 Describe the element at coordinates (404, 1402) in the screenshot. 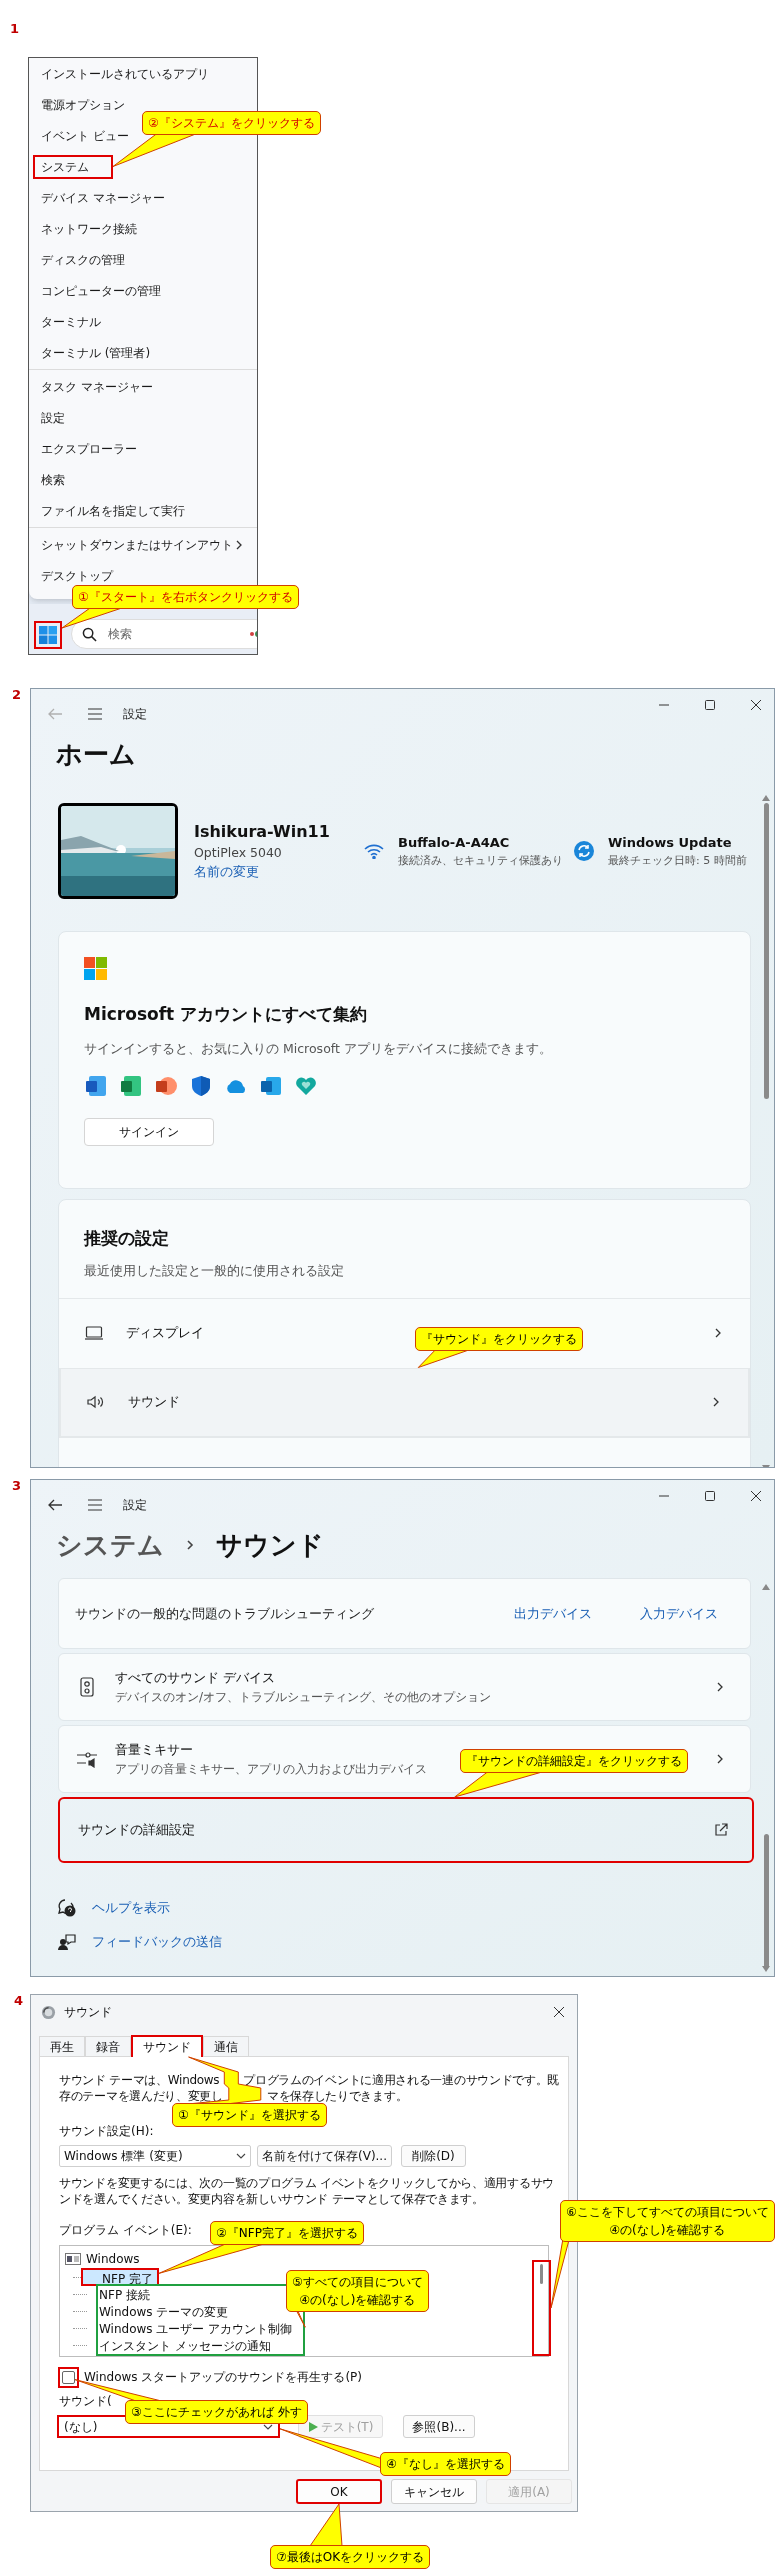

I see `settings-row: サウンド` at that location.